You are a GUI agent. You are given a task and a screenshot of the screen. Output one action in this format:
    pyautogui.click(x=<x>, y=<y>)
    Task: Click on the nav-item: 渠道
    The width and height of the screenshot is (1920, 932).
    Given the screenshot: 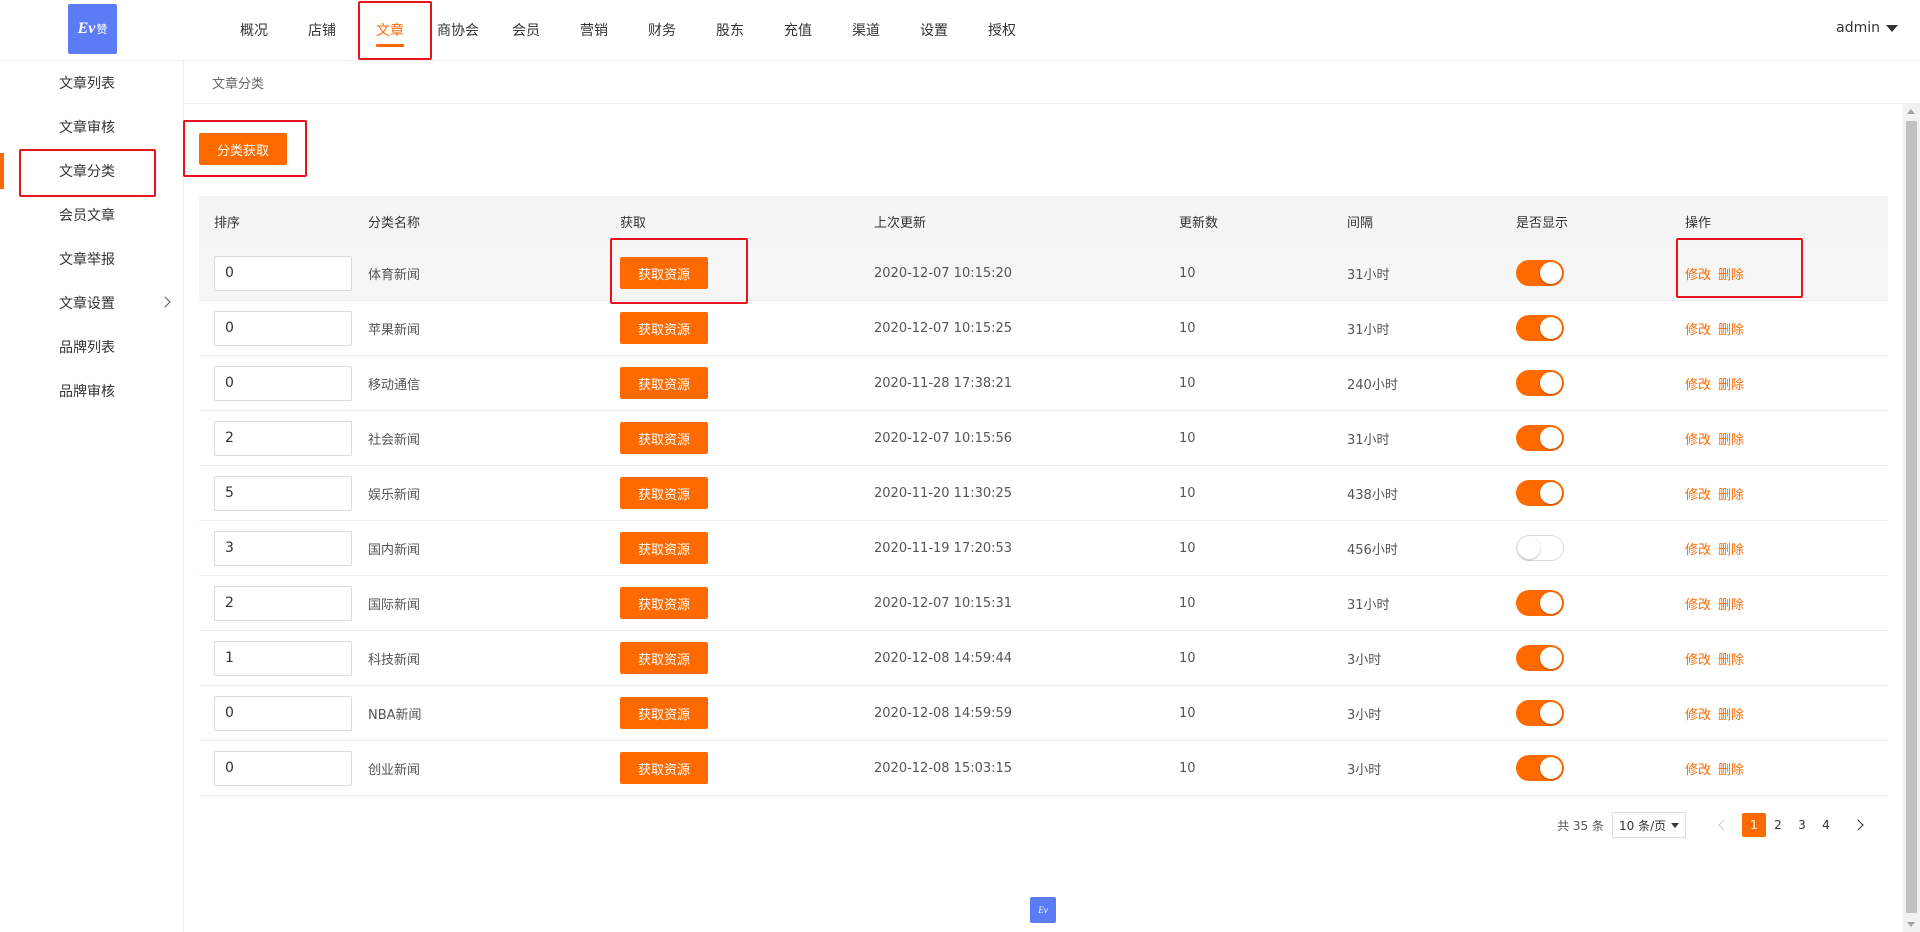 What is the action you would take?
    pyautogui.click(x=866, y=30)
    